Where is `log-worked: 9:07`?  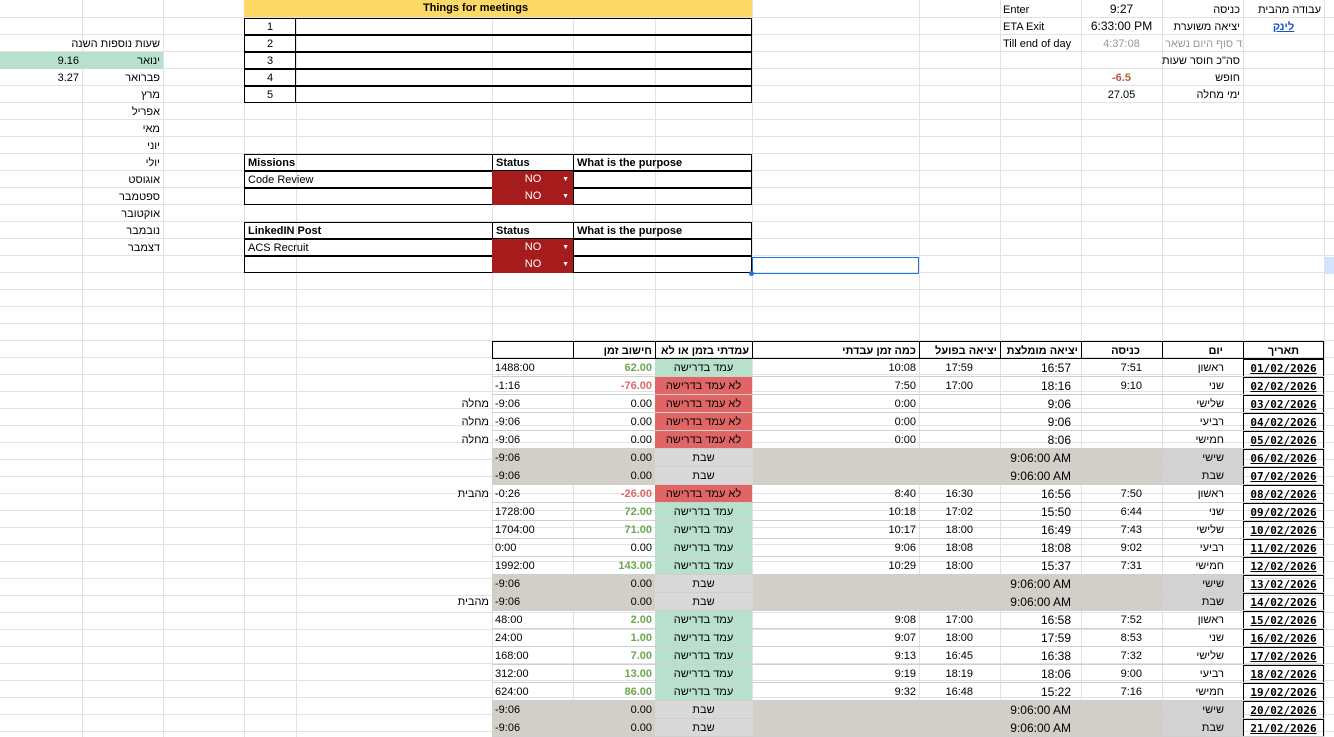
log-worked: 9:07 is located at coordinates (835, 638).